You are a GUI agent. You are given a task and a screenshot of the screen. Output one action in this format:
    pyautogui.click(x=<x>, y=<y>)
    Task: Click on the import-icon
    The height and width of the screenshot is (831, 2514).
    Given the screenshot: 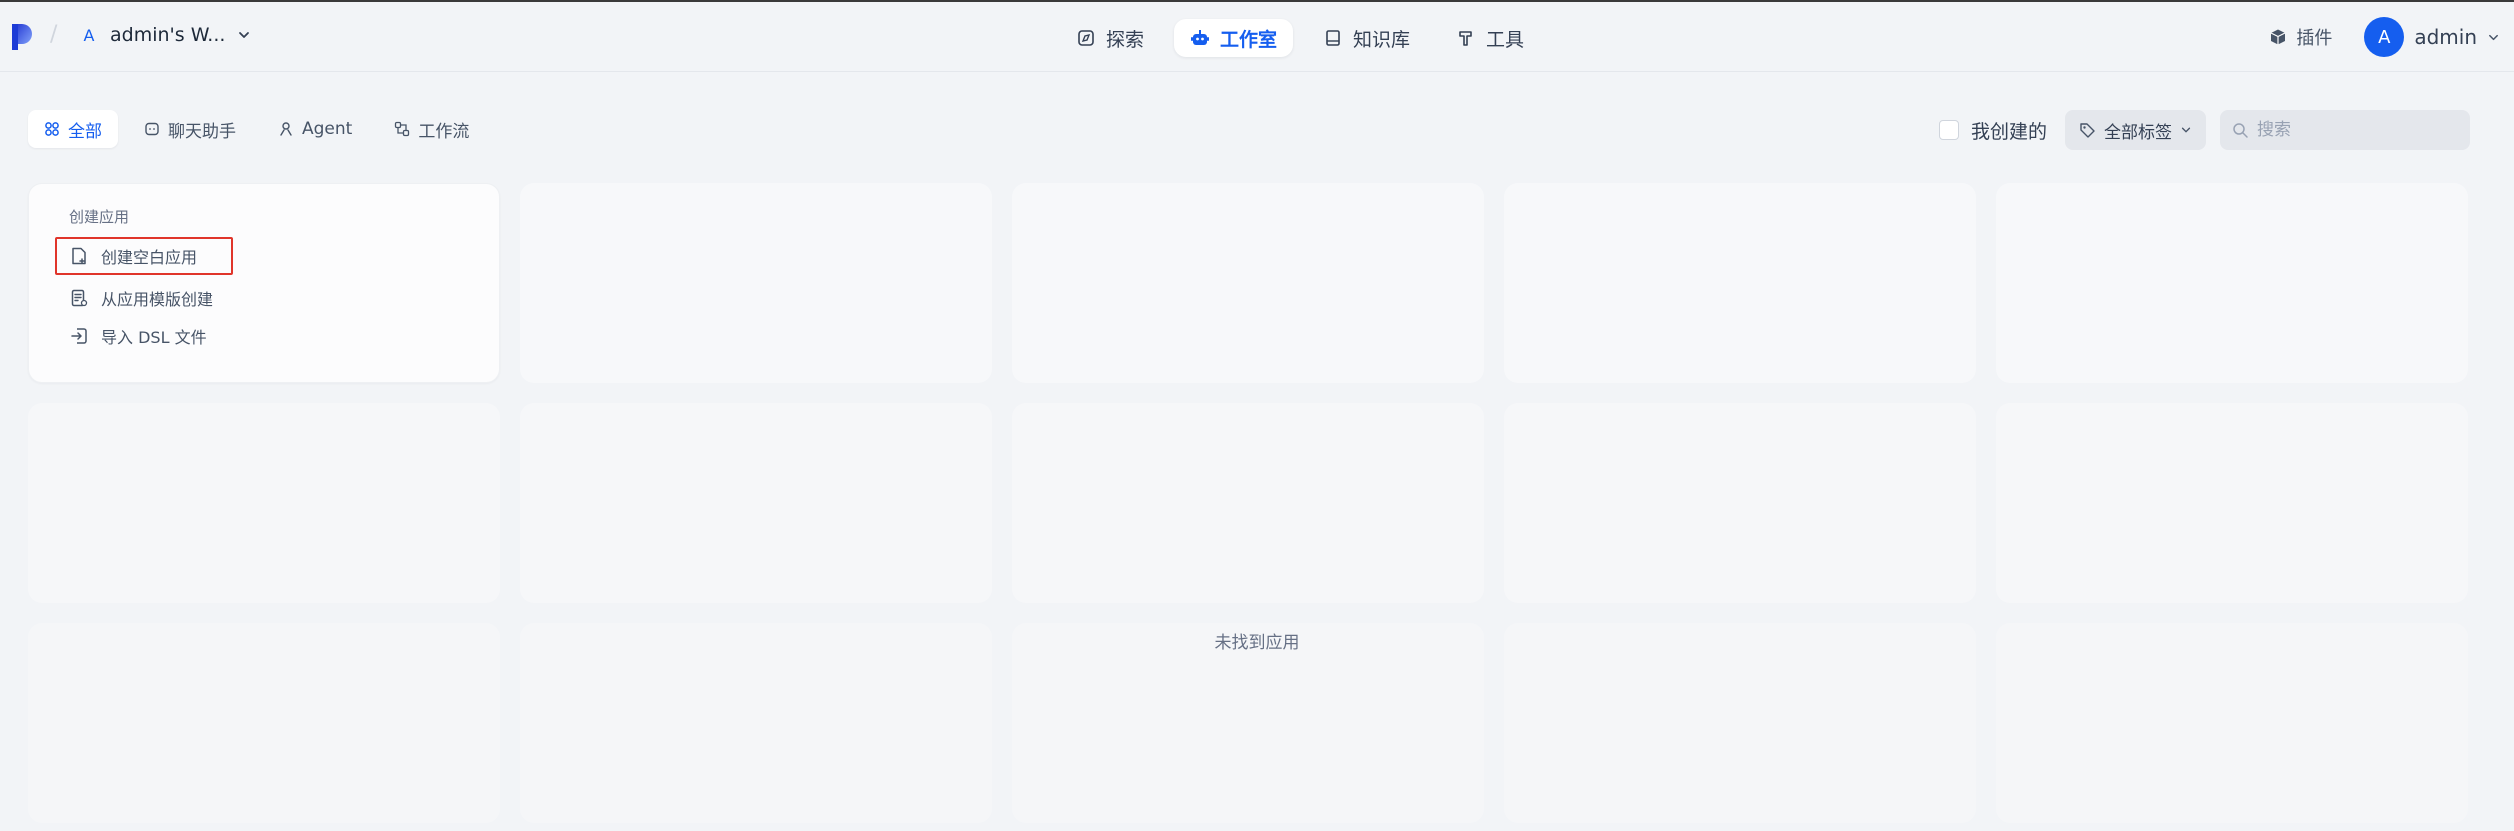 What is the action you would take?
    pyautogui.click(x=79, y=336)
    